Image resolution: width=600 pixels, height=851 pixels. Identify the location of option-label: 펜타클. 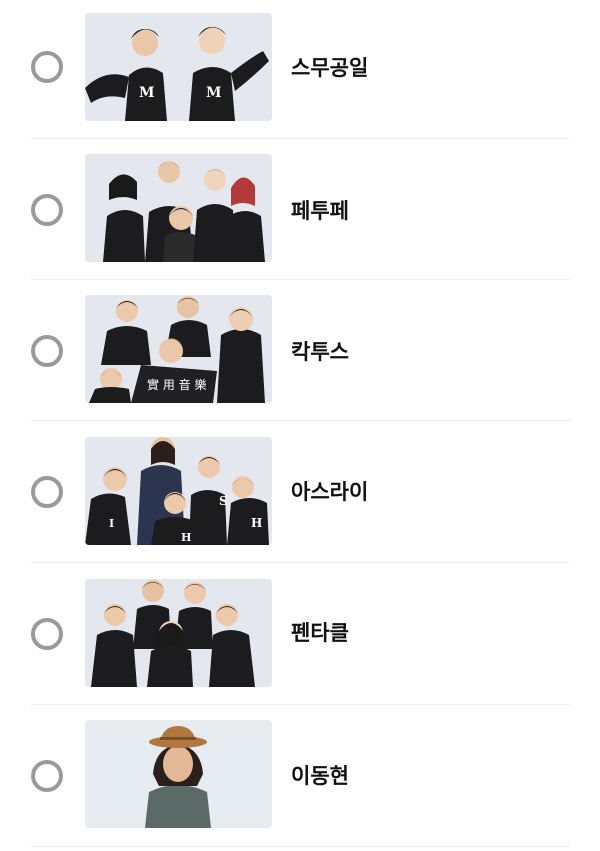
(320, 633).